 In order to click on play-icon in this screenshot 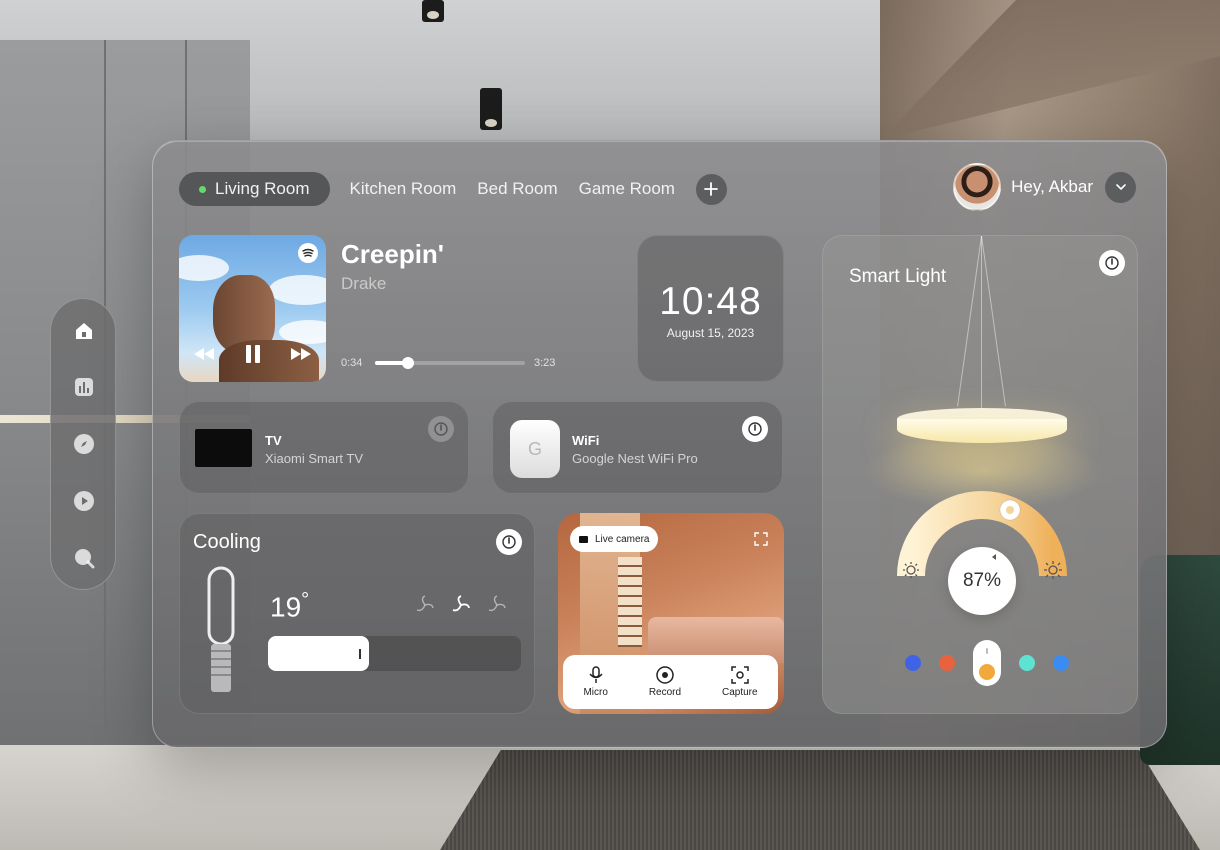, I will do `click(84, 501)`.